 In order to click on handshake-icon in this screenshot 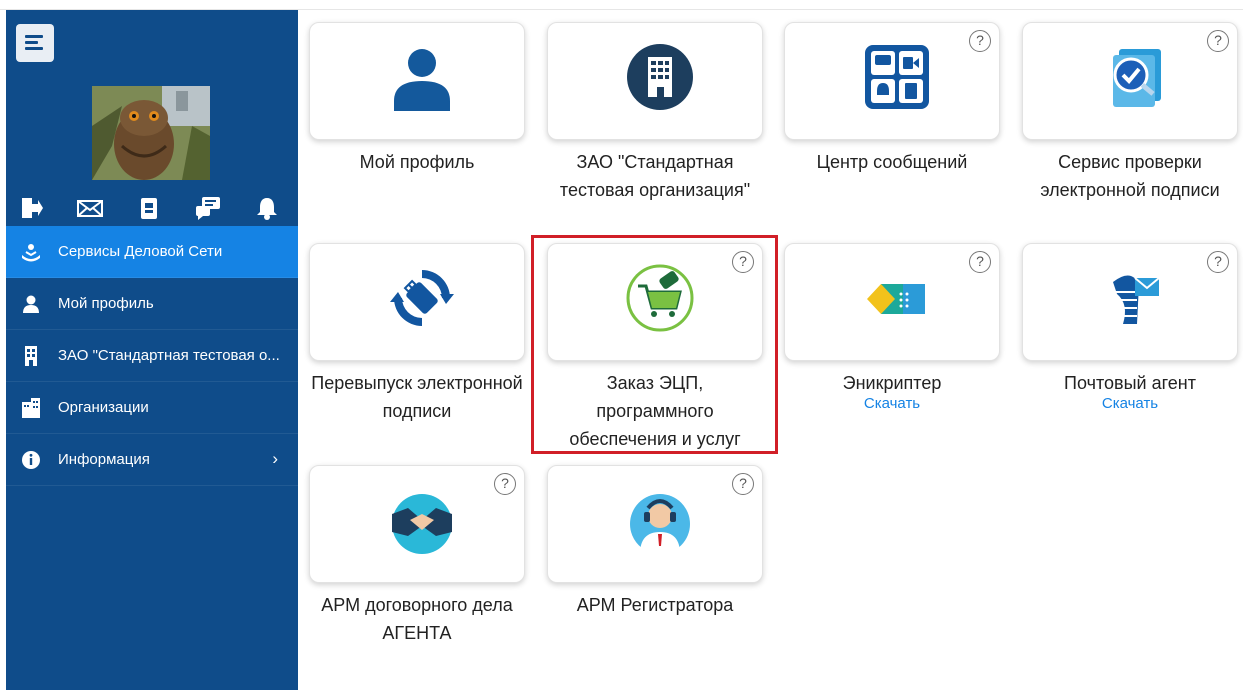, I will do `click(422, 524)`.